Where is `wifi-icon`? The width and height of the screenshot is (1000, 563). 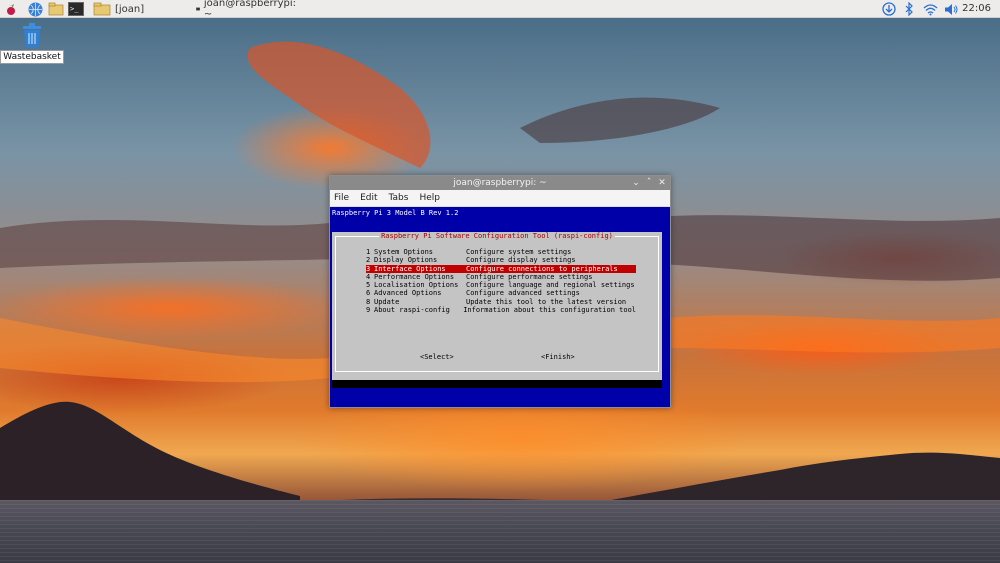
wifi-icon is located at coordinates (930, 9).